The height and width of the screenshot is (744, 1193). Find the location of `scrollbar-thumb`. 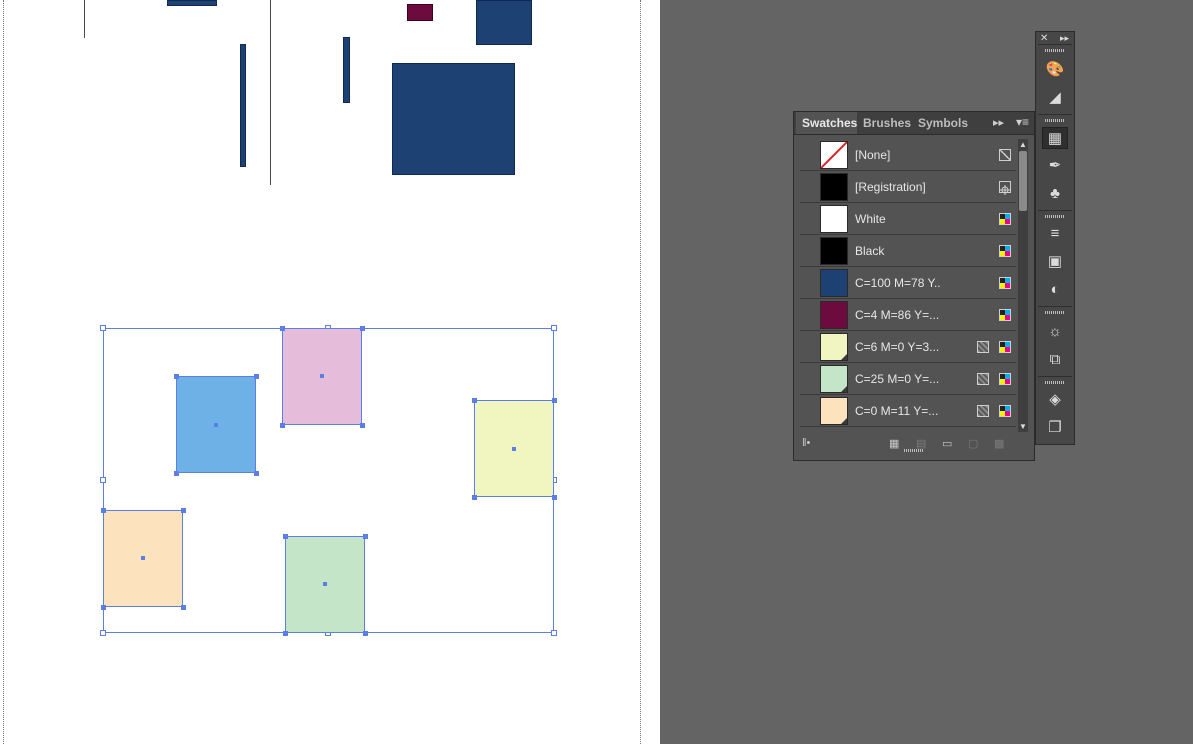

scrollbar-thumb is located at coordinates (1023, 181).